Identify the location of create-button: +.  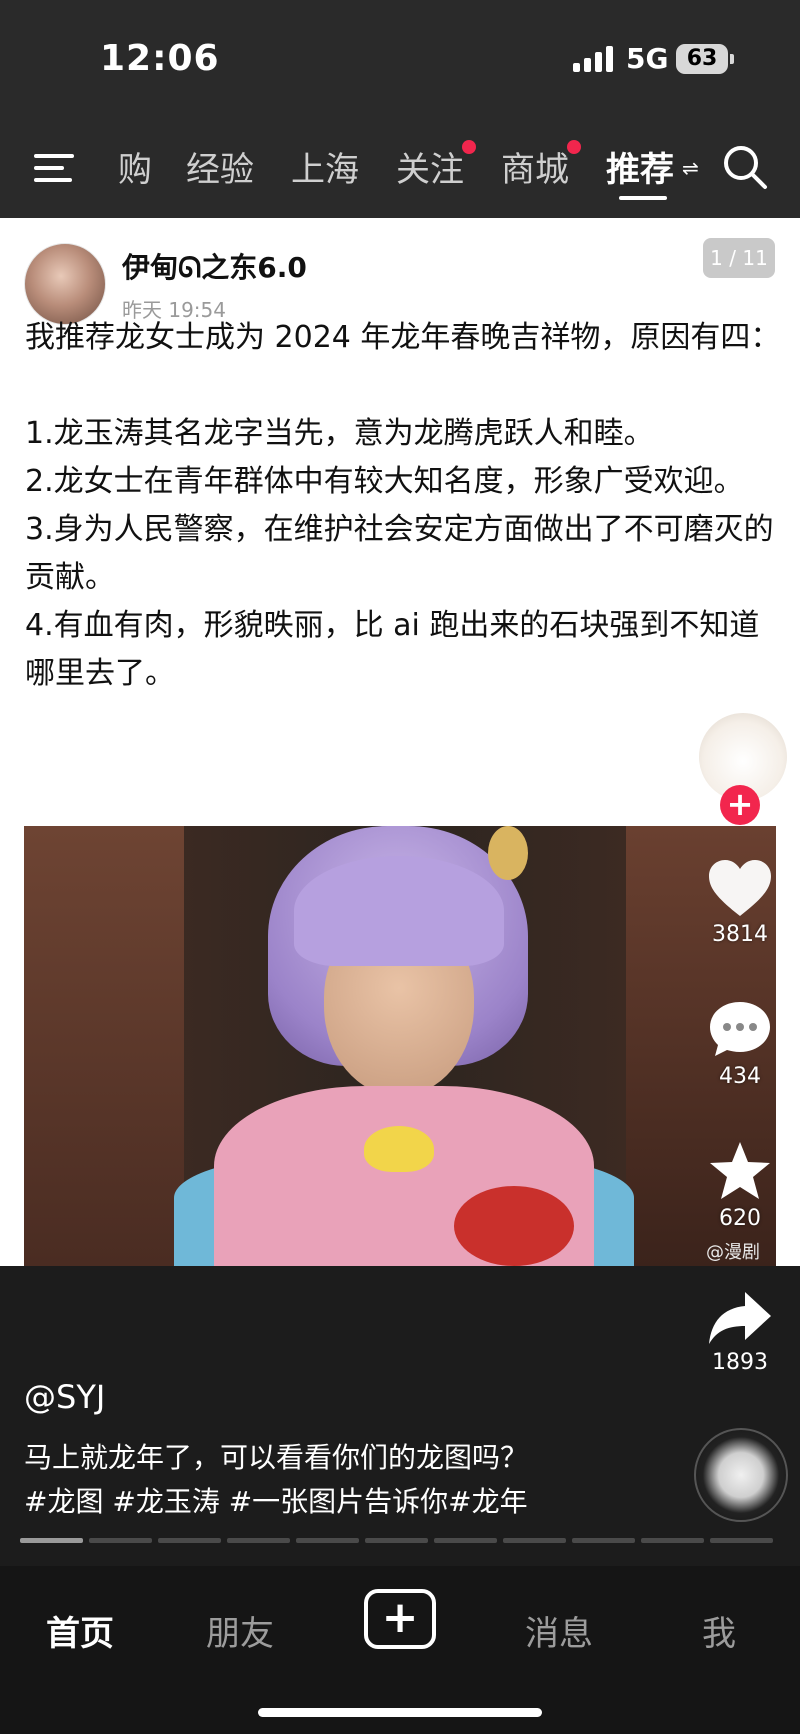
(400, 1619).